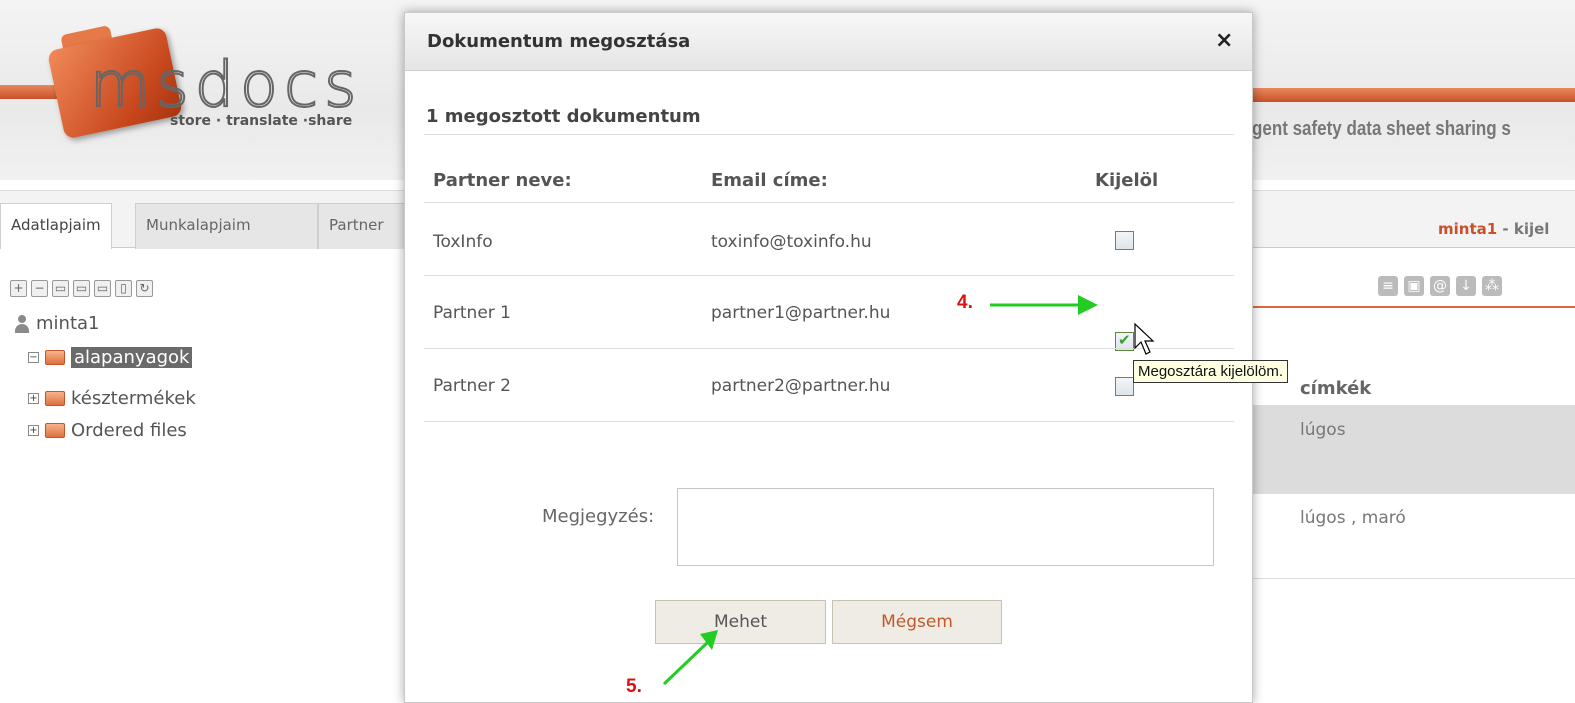  Describe the element at coordinates (1412, 449) in the screenshot. I see `table-row-selected` at that location.